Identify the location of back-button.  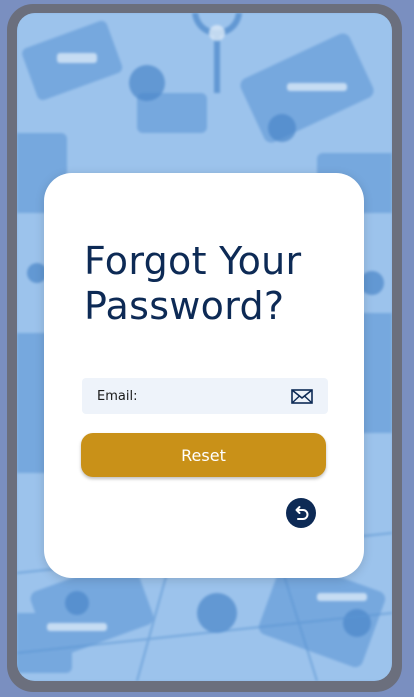
(301, 513).